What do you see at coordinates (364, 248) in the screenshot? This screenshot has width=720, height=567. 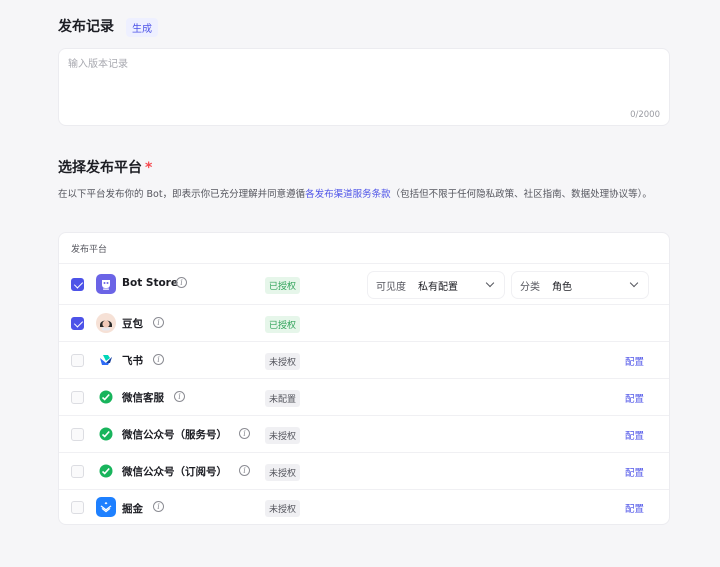 I see `table-header: 发布平台` at bounding box center [364, 248].